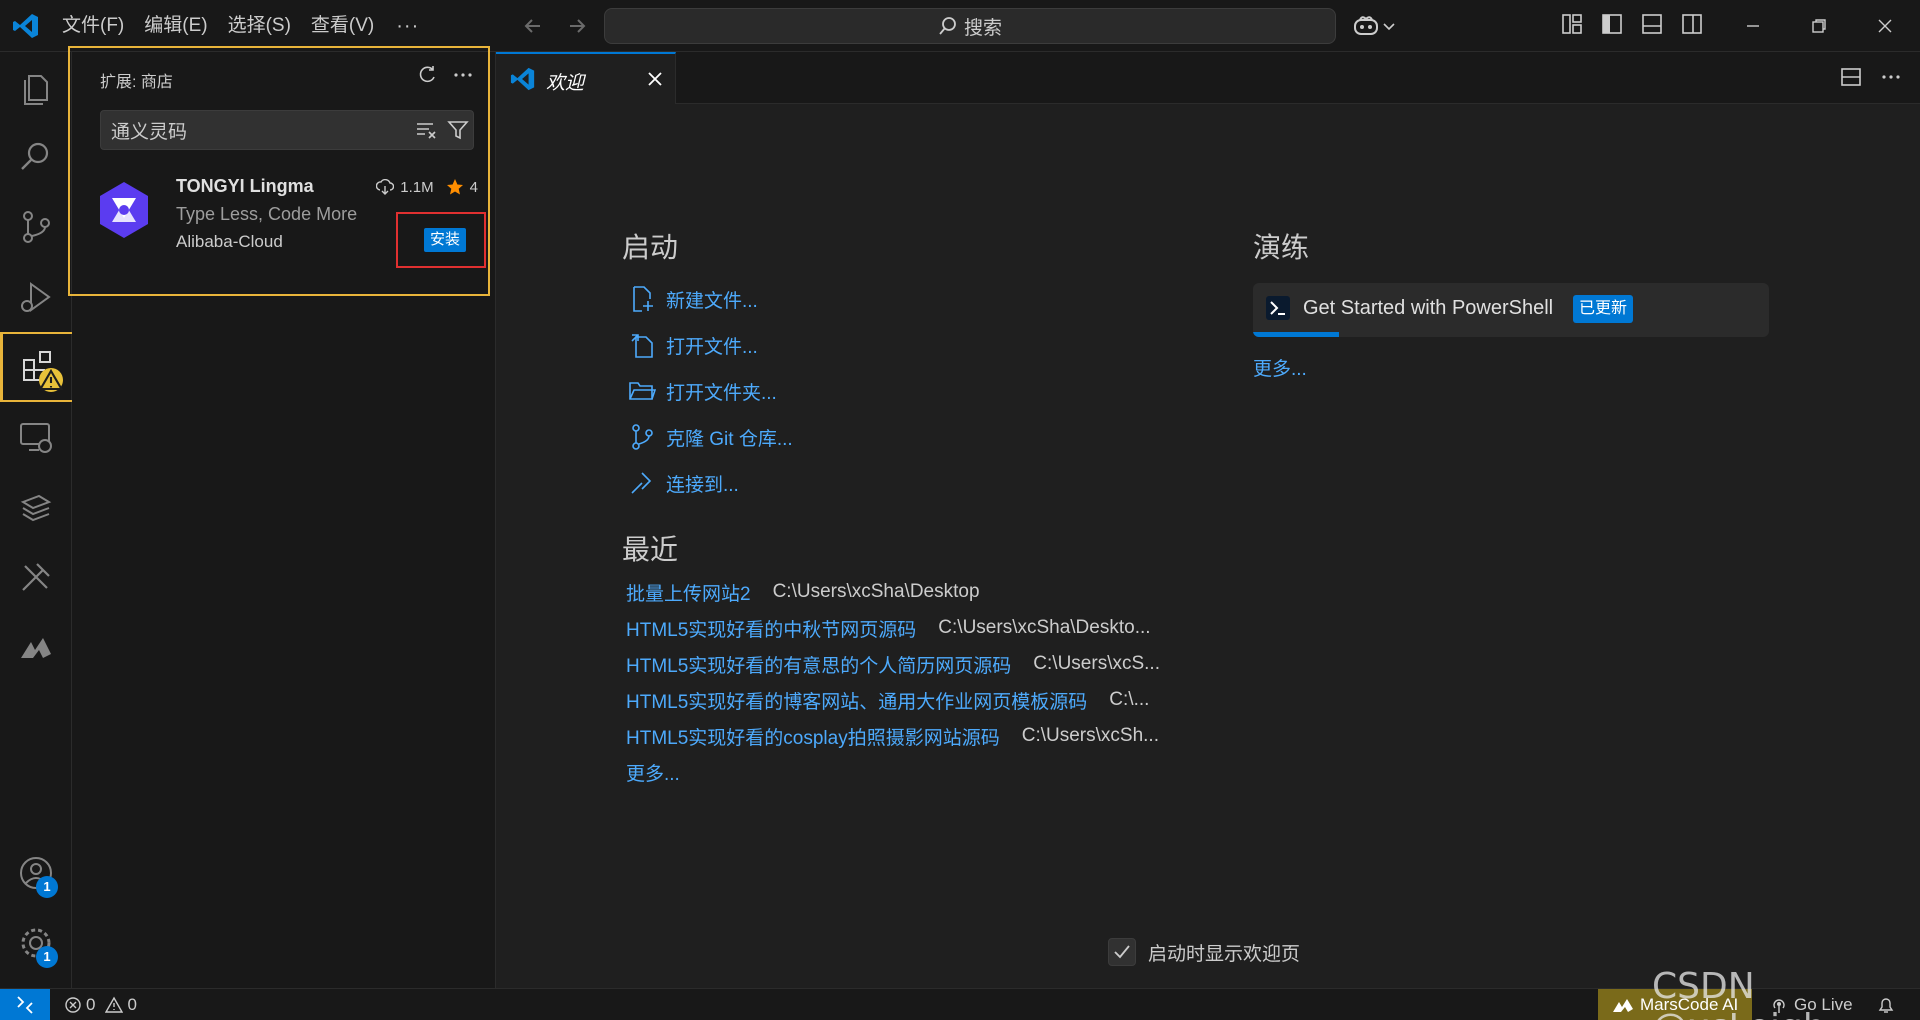  I want to click on error-icon, so click(73, 1005).